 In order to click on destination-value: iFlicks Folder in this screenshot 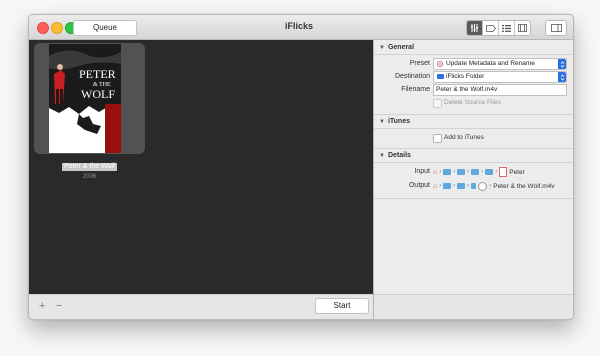, I will do `click(465, 76)`.